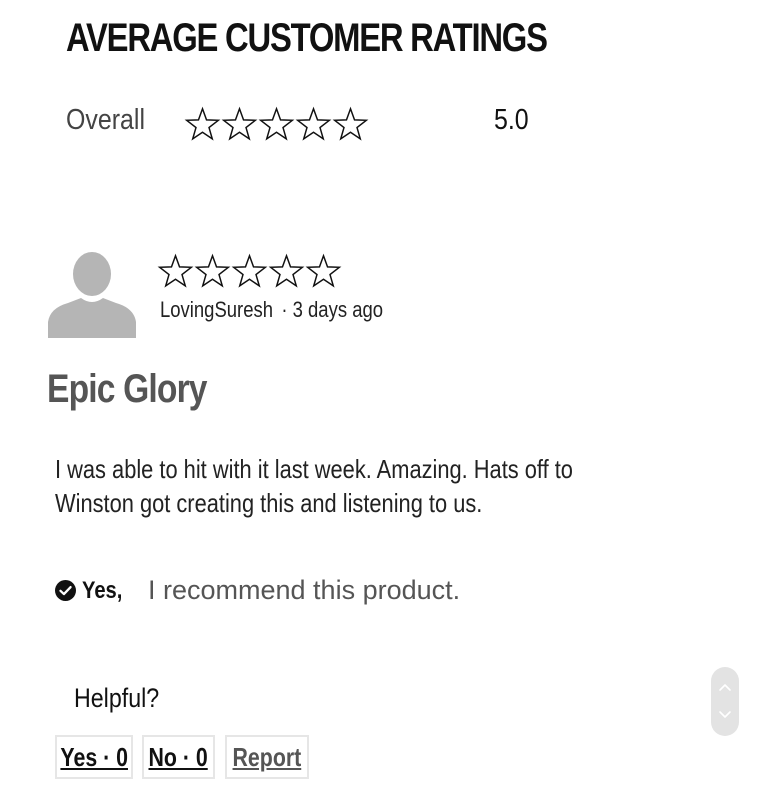 The width and height of the screenshot is (757, 800). I want to click on report-label: Report, so click(267, 756).